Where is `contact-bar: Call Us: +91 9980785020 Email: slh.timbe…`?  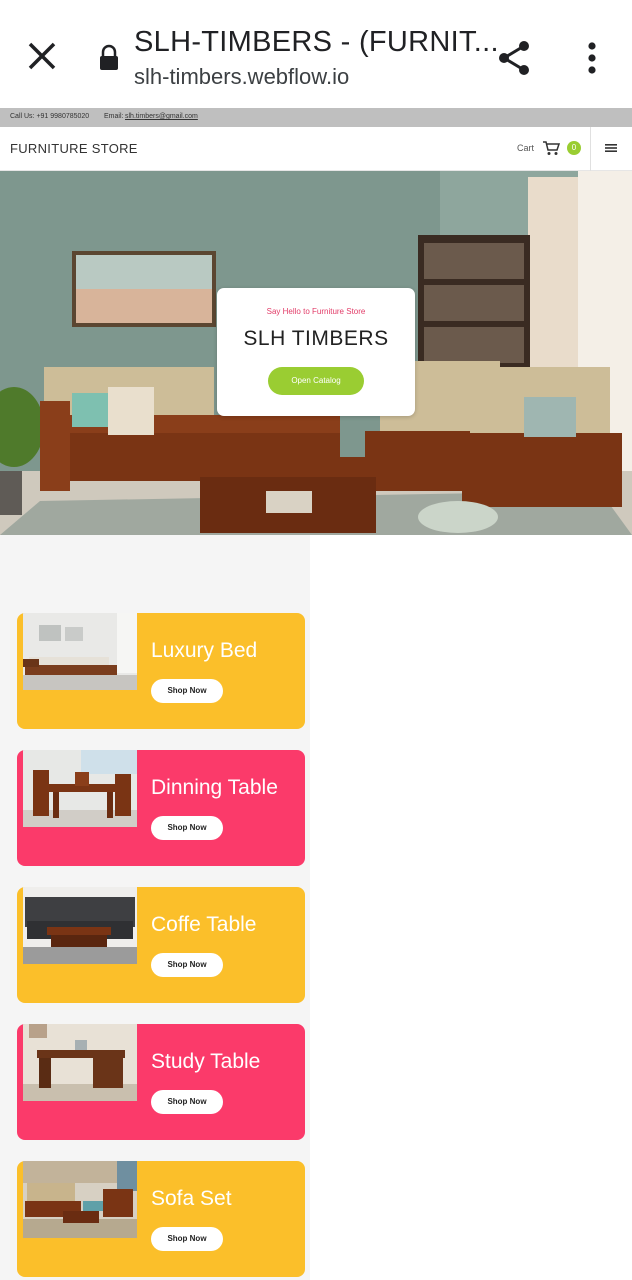 contact-bar: Call Us: +91 9980785020 Email: slh.timbe… is located at coordinates (316, 117).